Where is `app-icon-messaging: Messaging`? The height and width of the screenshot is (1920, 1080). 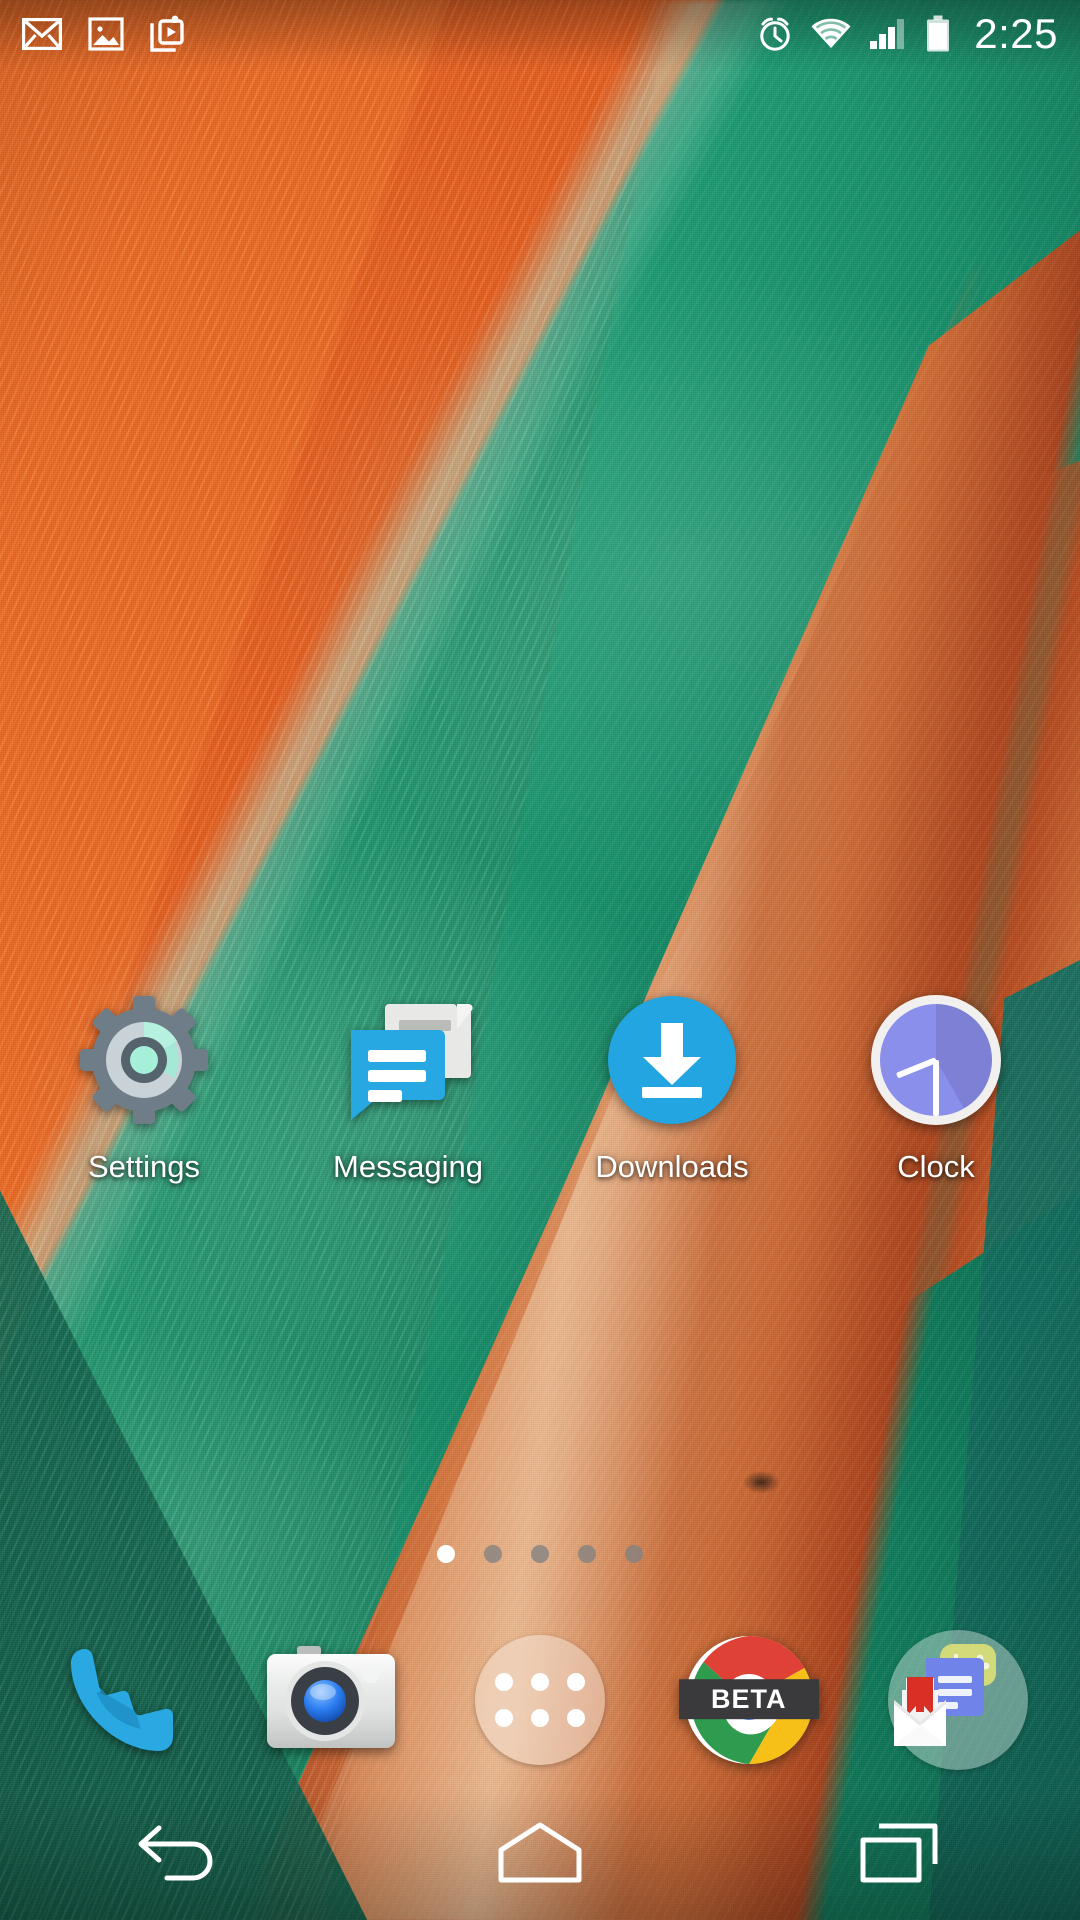
app-icon-messaging: Messaging is located at coordinates (408, 1085).